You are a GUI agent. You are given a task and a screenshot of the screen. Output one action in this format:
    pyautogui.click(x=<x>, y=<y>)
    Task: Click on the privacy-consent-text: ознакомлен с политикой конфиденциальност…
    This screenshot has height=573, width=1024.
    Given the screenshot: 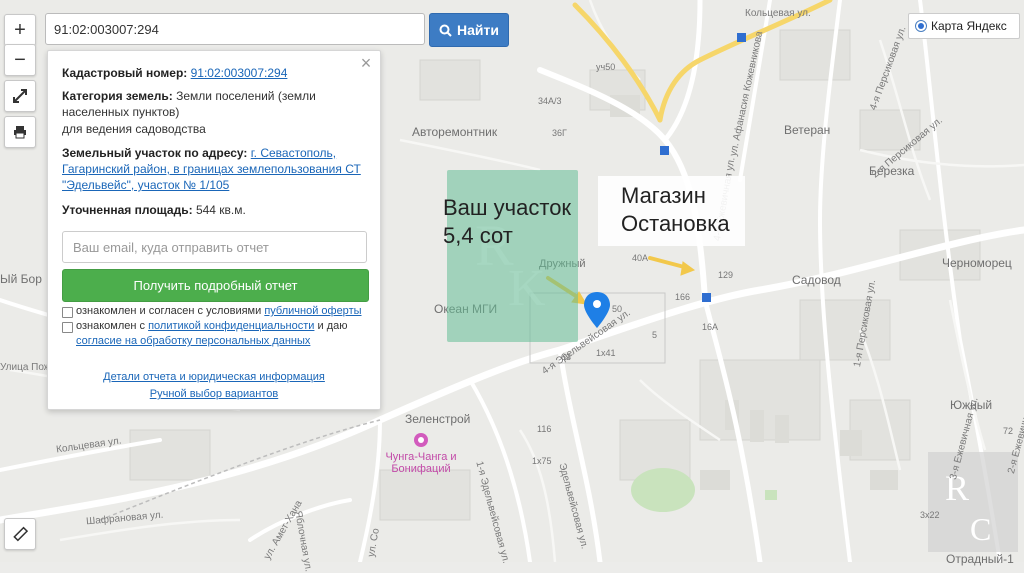 What is the action you would take?
    pyautogui.click(x=223, y=334)
    